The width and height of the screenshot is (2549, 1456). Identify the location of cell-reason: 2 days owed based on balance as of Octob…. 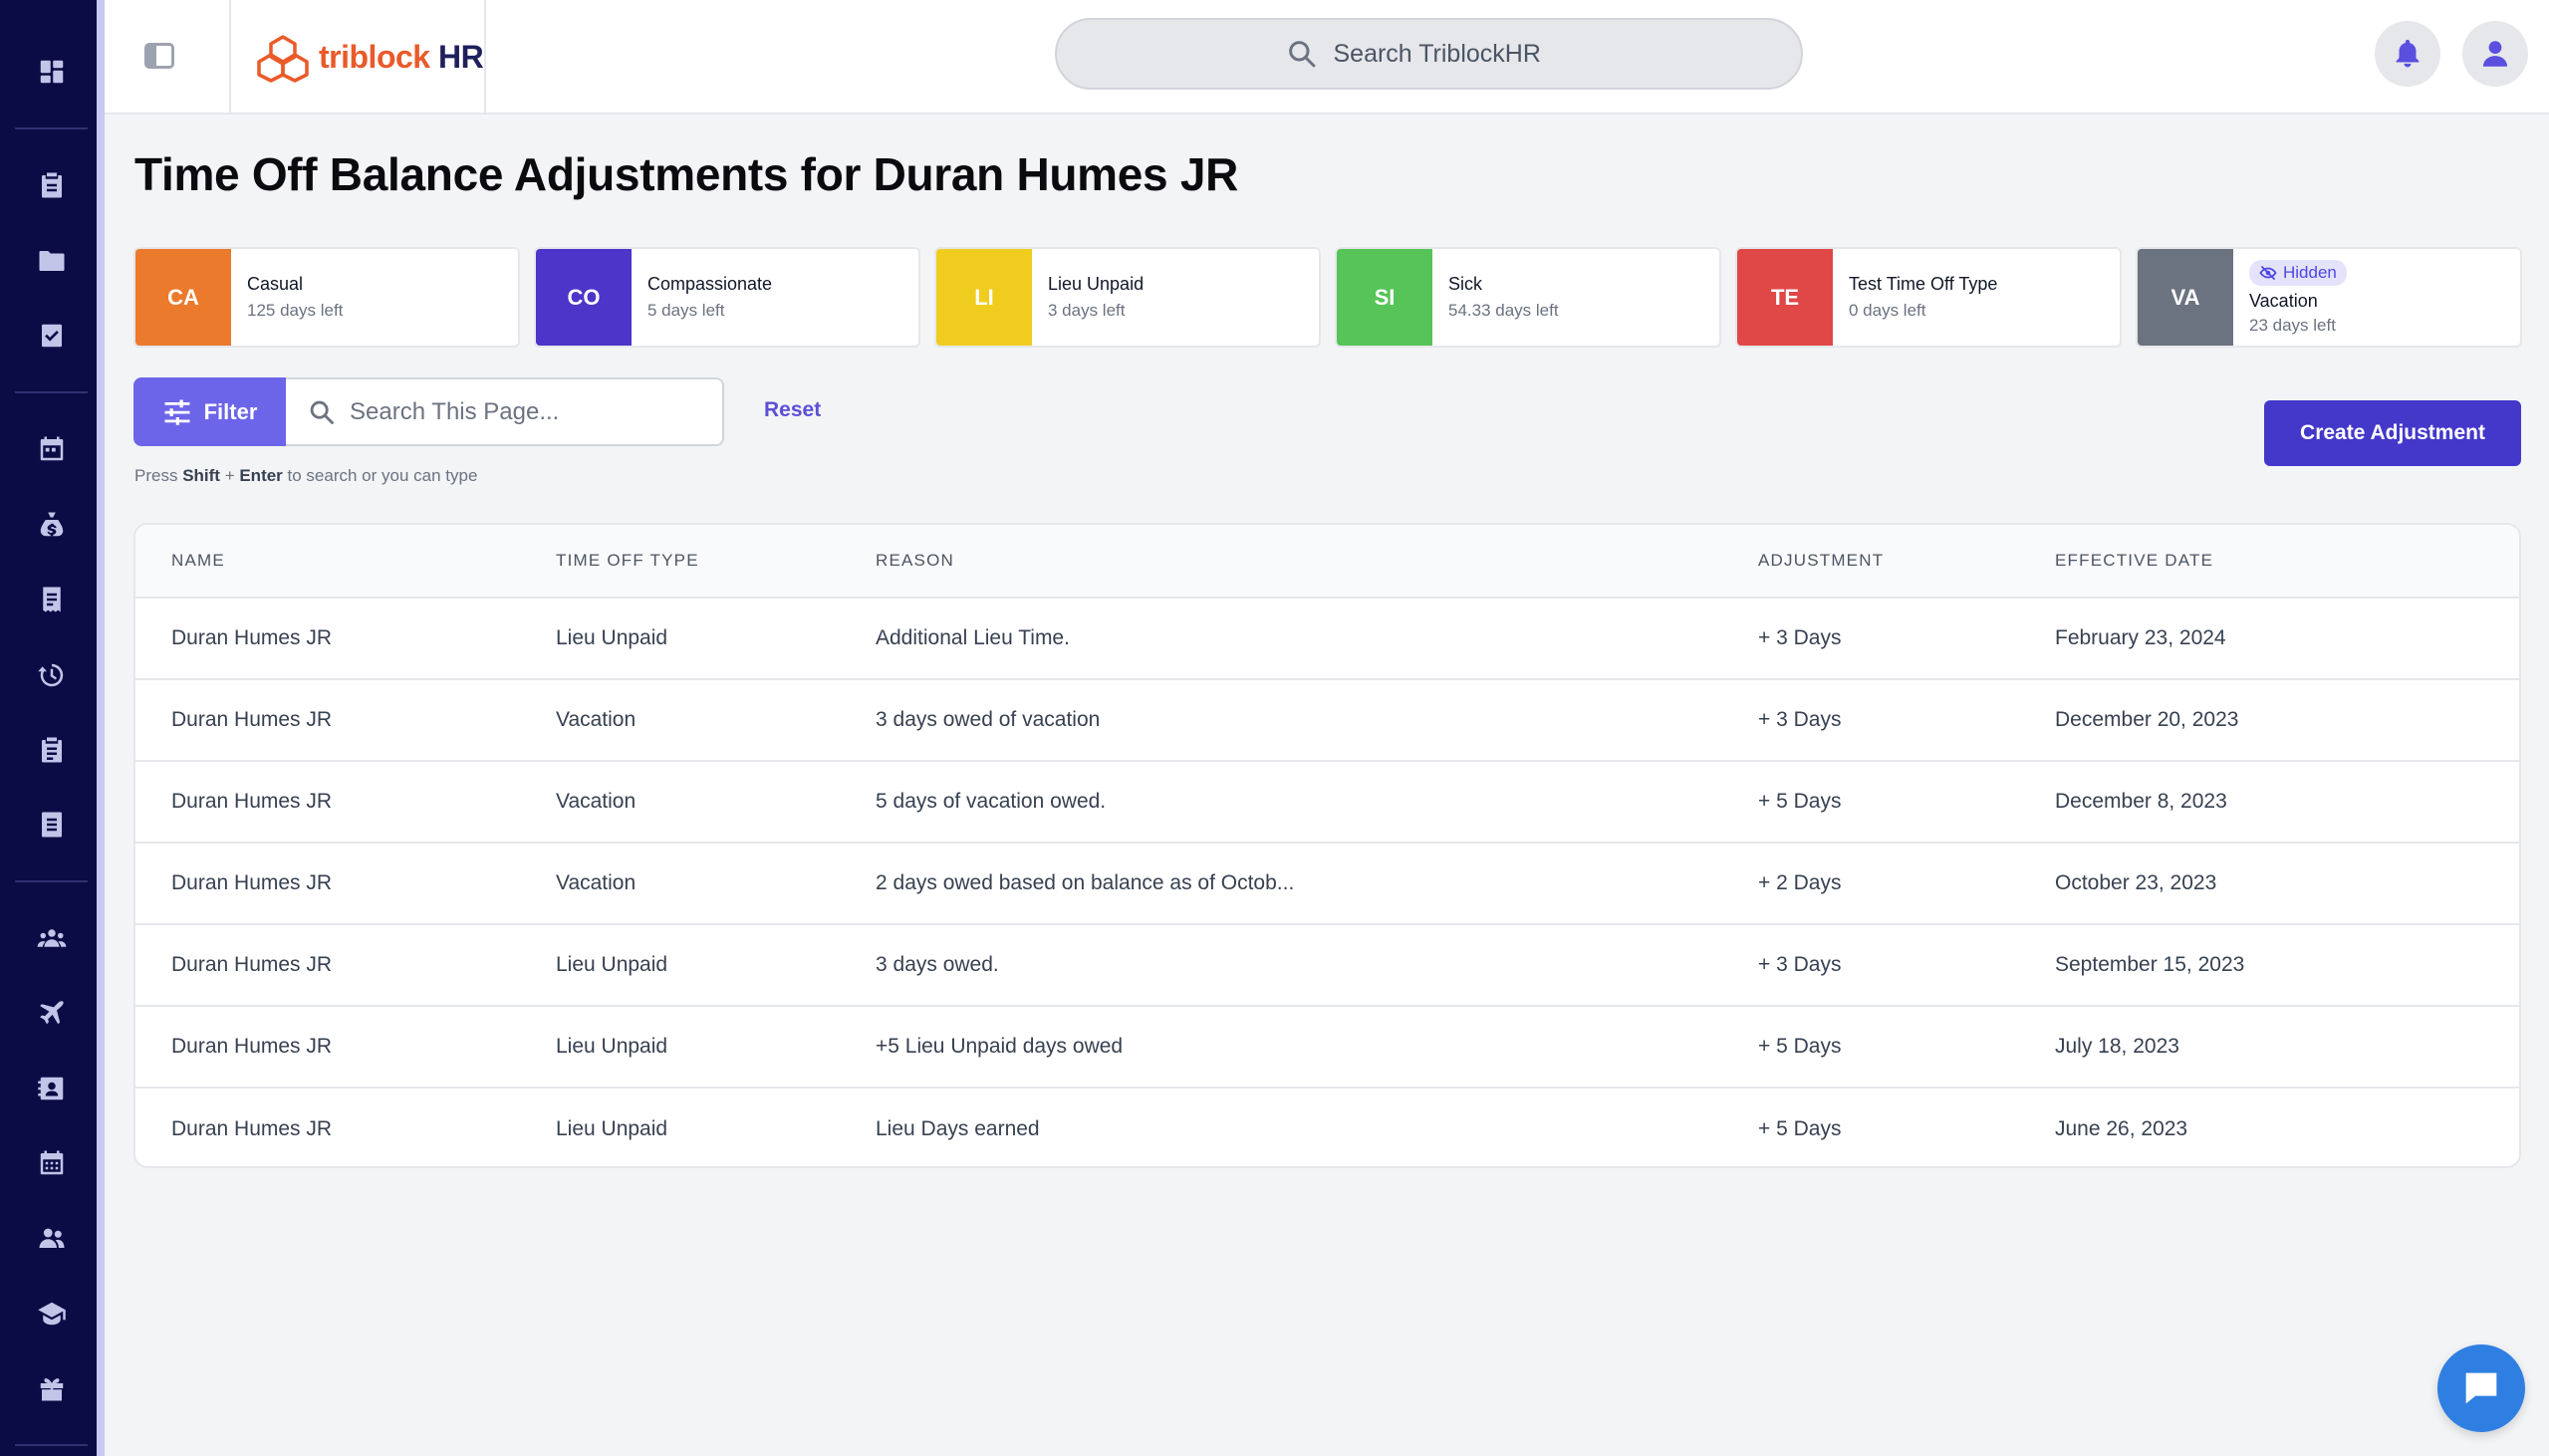
(1085, 882).